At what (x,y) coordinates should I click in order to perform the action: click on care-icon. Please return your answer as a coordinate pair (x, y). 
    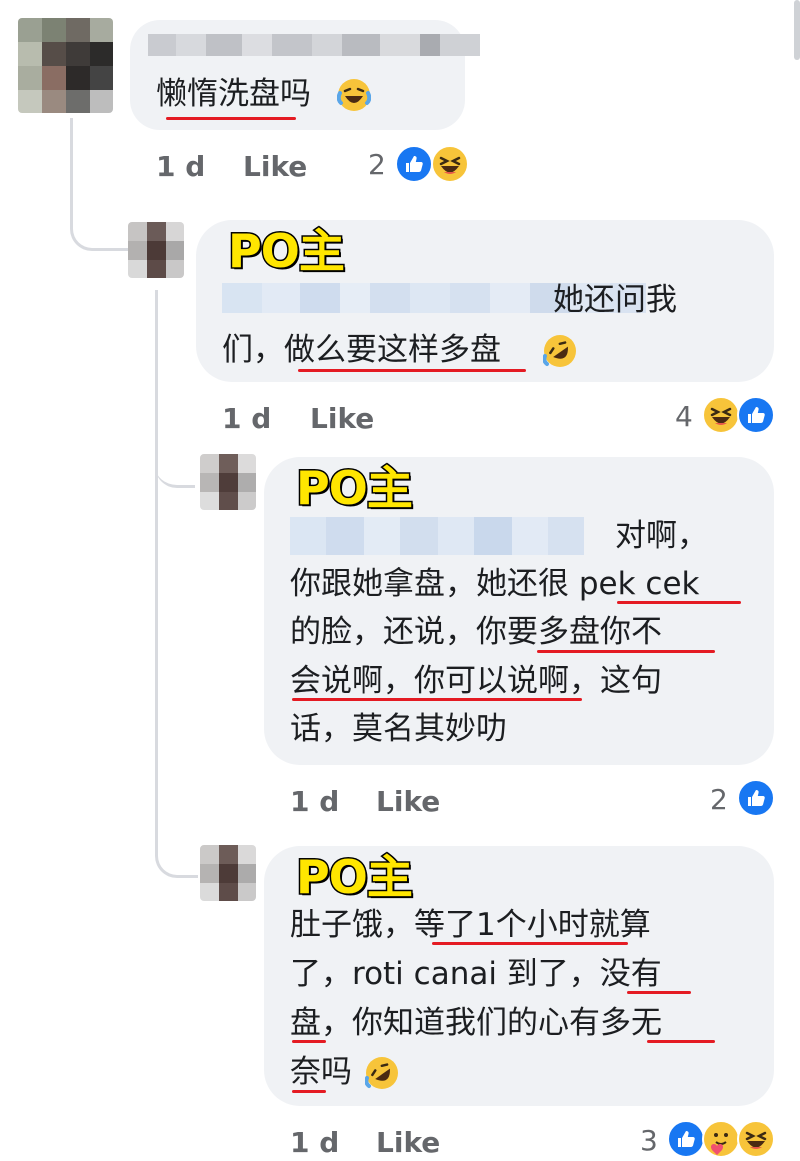
    Looking at the image, I should click on (721, 1139).